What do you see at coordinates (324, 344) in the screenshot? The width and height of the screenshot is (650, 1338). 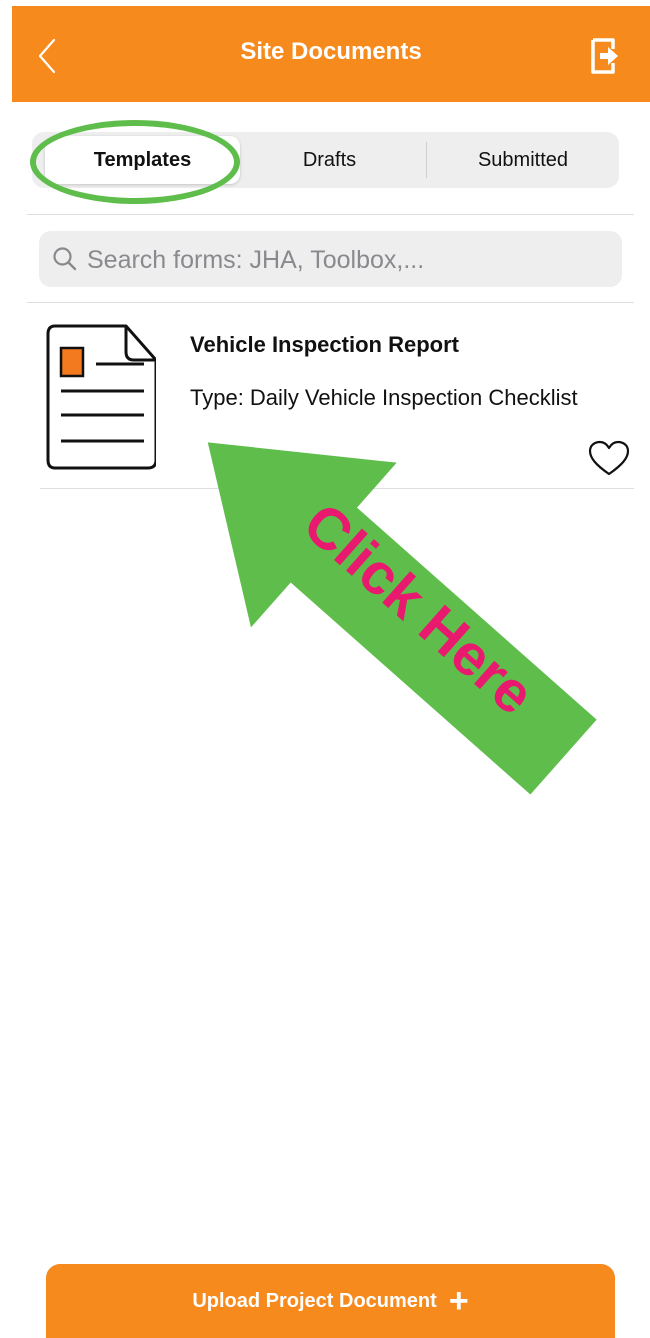 I see `document-title: Vehicle Inspection Report` at bounding box center [324, 344].